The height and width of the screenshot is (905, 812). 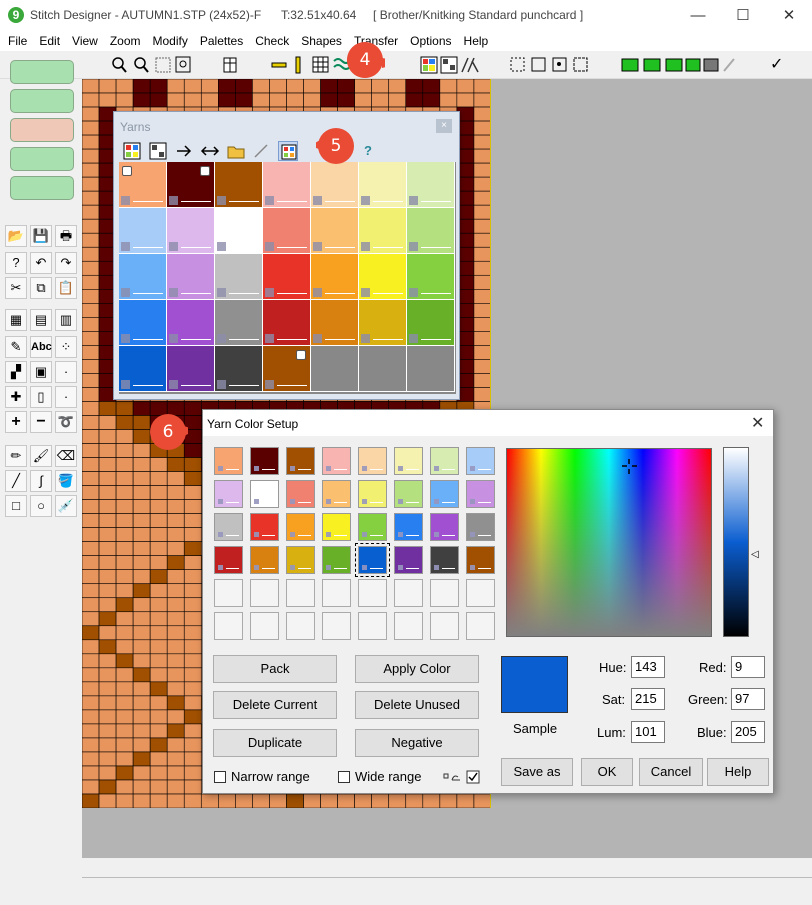 What do you see at coordinates (66, 236) in the screenshot?
I see `print-icon: 🖶` at bounding box center [66, 236].